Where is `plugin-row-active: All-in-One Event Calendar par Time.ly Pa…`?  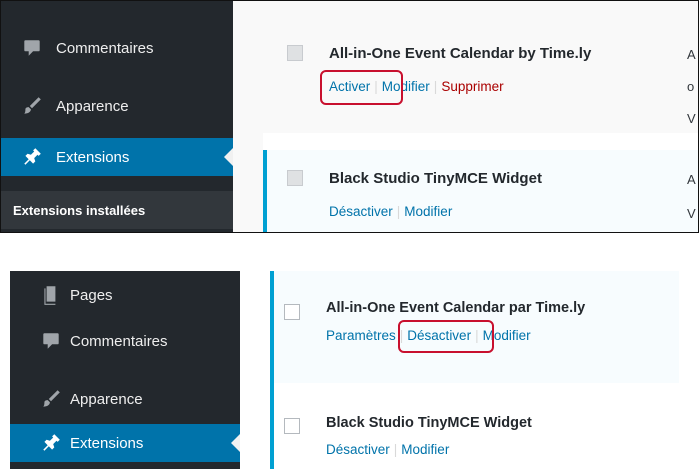
plugin-row-active: All-in-One Event Calendar par Time.ly Pa… is located at coordinates (474, 327).